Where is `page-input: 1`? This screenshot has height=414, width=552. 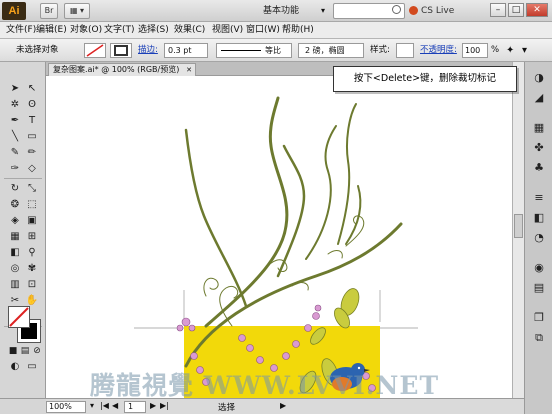
page-input: 1 is located at coordinates (135, 407).